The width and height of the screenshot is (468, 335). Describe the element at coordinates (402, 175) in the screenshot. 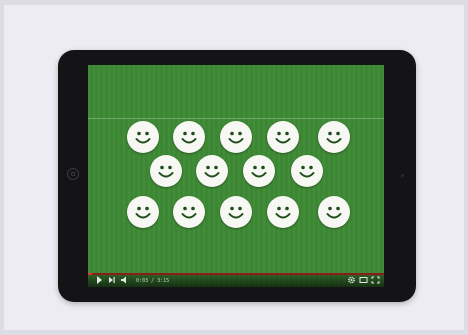

I see `camera-icon` at that location.